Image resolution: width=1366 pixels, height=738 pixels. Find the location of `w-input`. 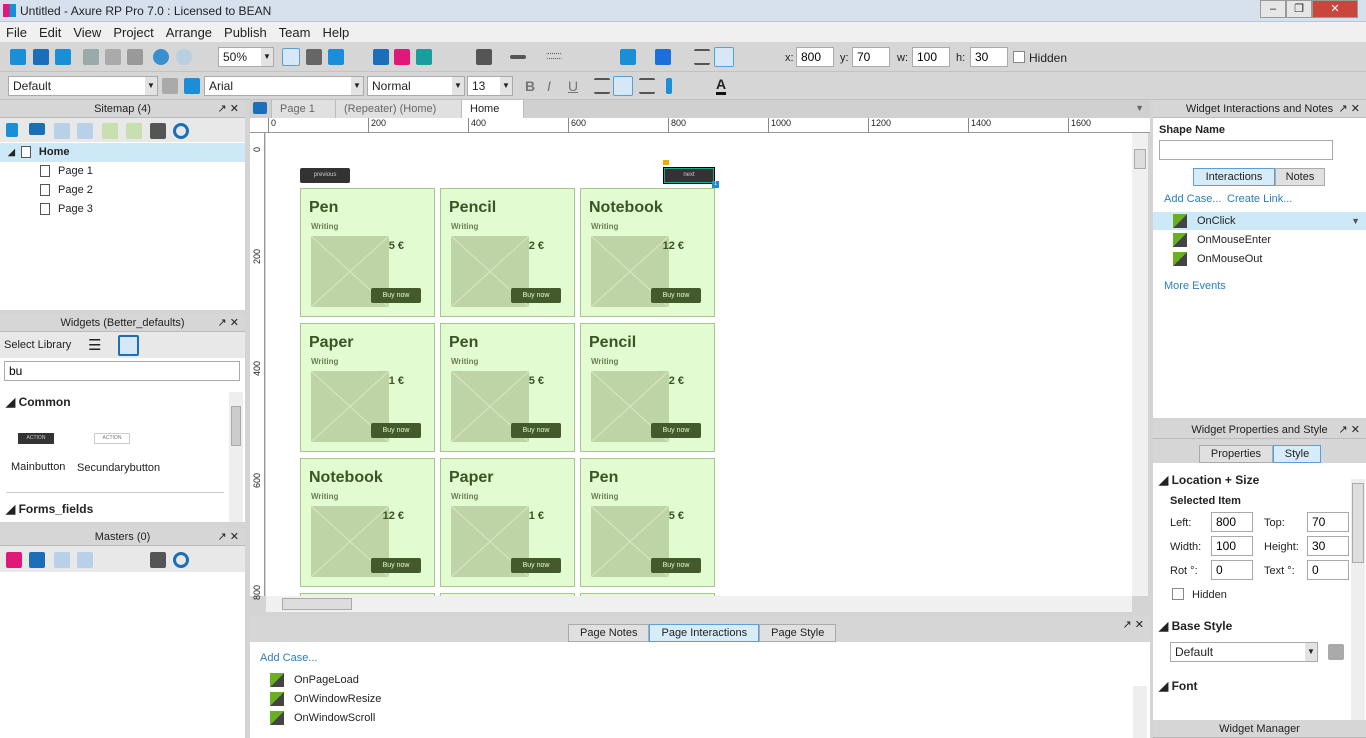

w-input is located at coordinates (931, 57).